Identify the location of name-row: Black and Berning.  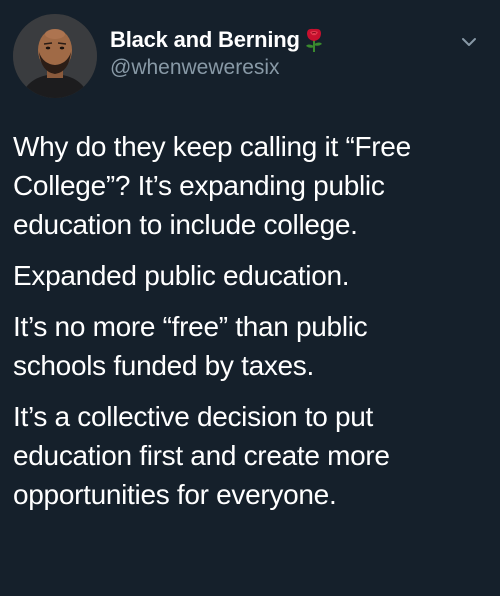
(218, 40).